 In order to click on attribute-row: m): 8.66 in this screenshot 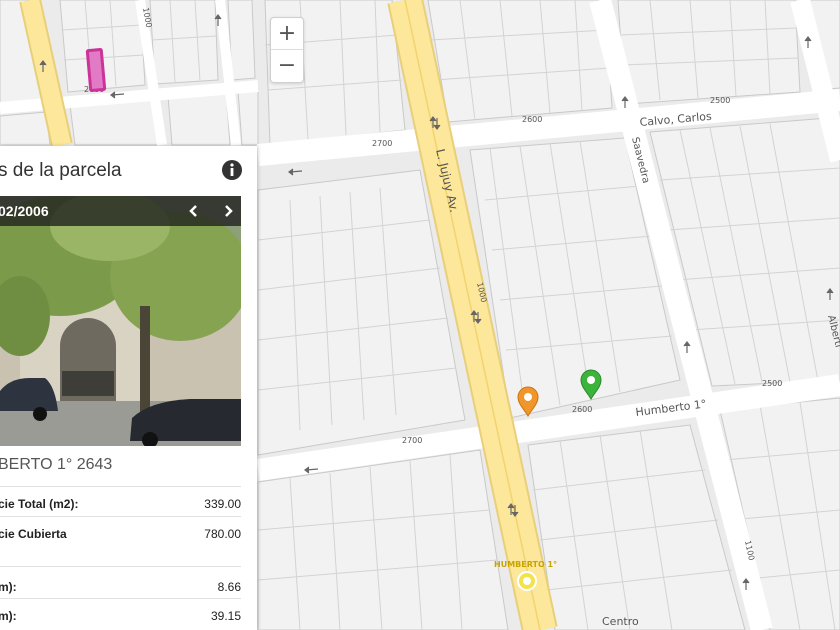, I will do `click(120, 582)`.